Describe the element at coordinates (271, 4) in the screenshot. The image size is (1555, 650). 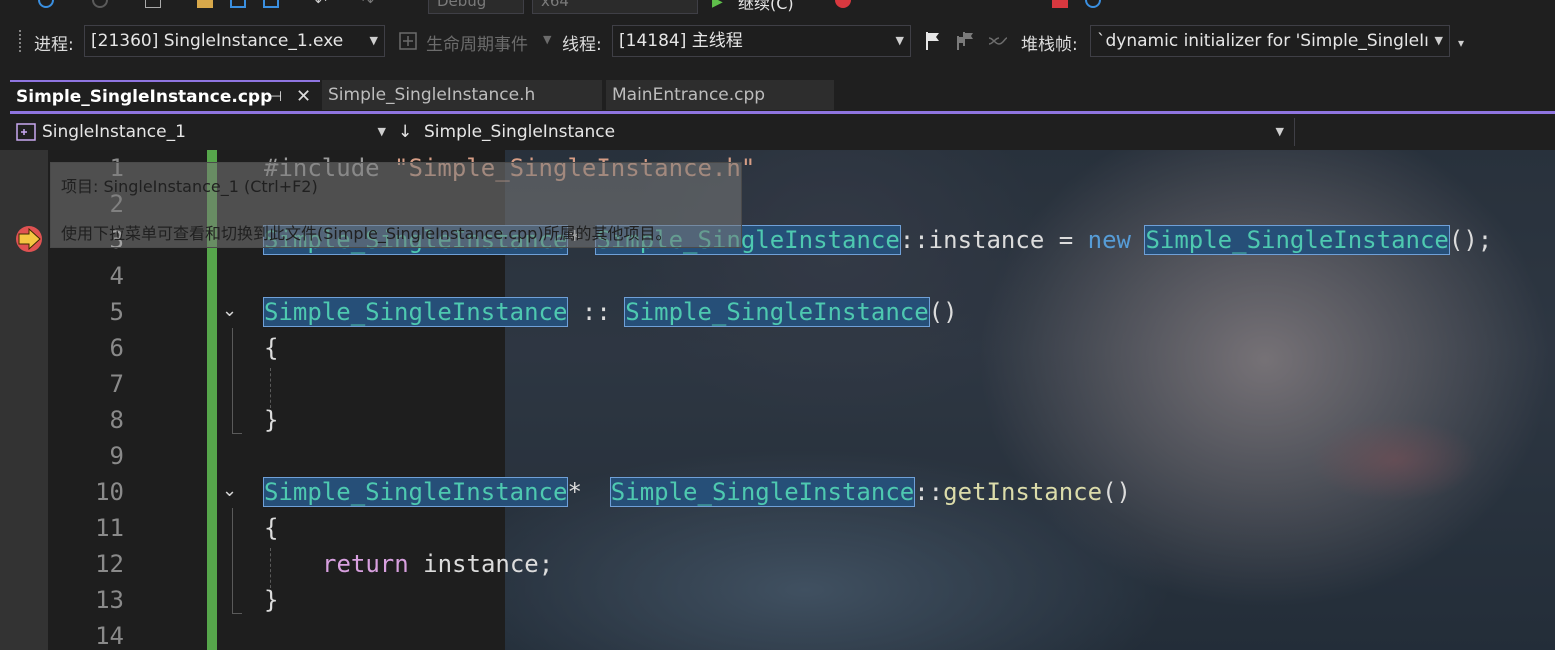
I see `save-all-icon` at that location.